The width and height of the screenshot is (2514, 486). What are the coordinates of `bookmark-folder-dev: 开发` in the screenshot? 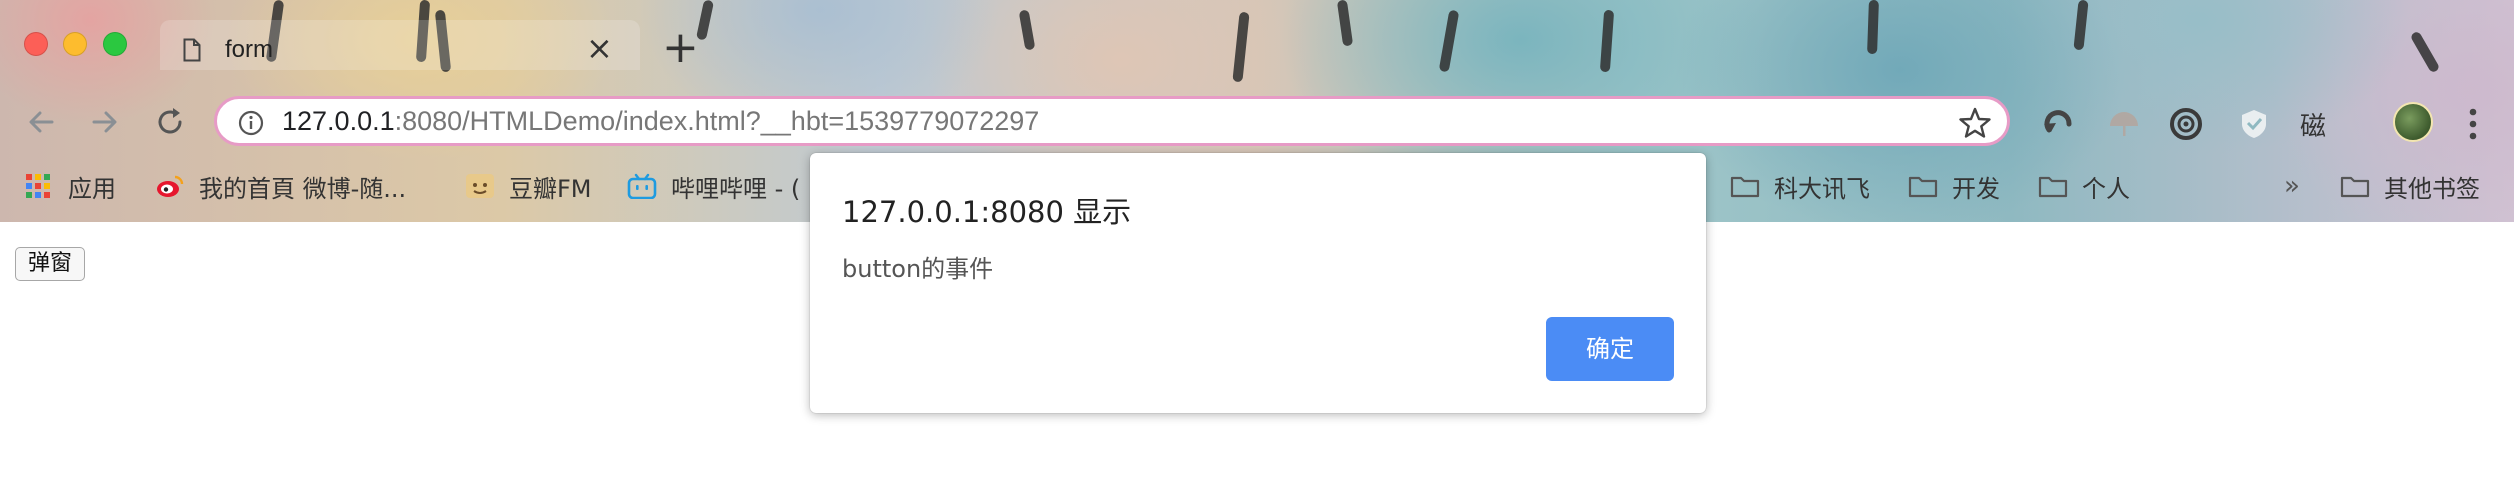 It's located at (1954, 186).